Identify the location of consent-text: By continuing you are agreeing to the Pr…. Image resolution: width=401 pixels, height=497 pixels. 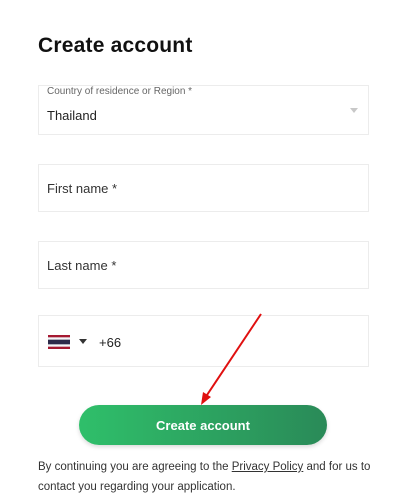
(208, 477).